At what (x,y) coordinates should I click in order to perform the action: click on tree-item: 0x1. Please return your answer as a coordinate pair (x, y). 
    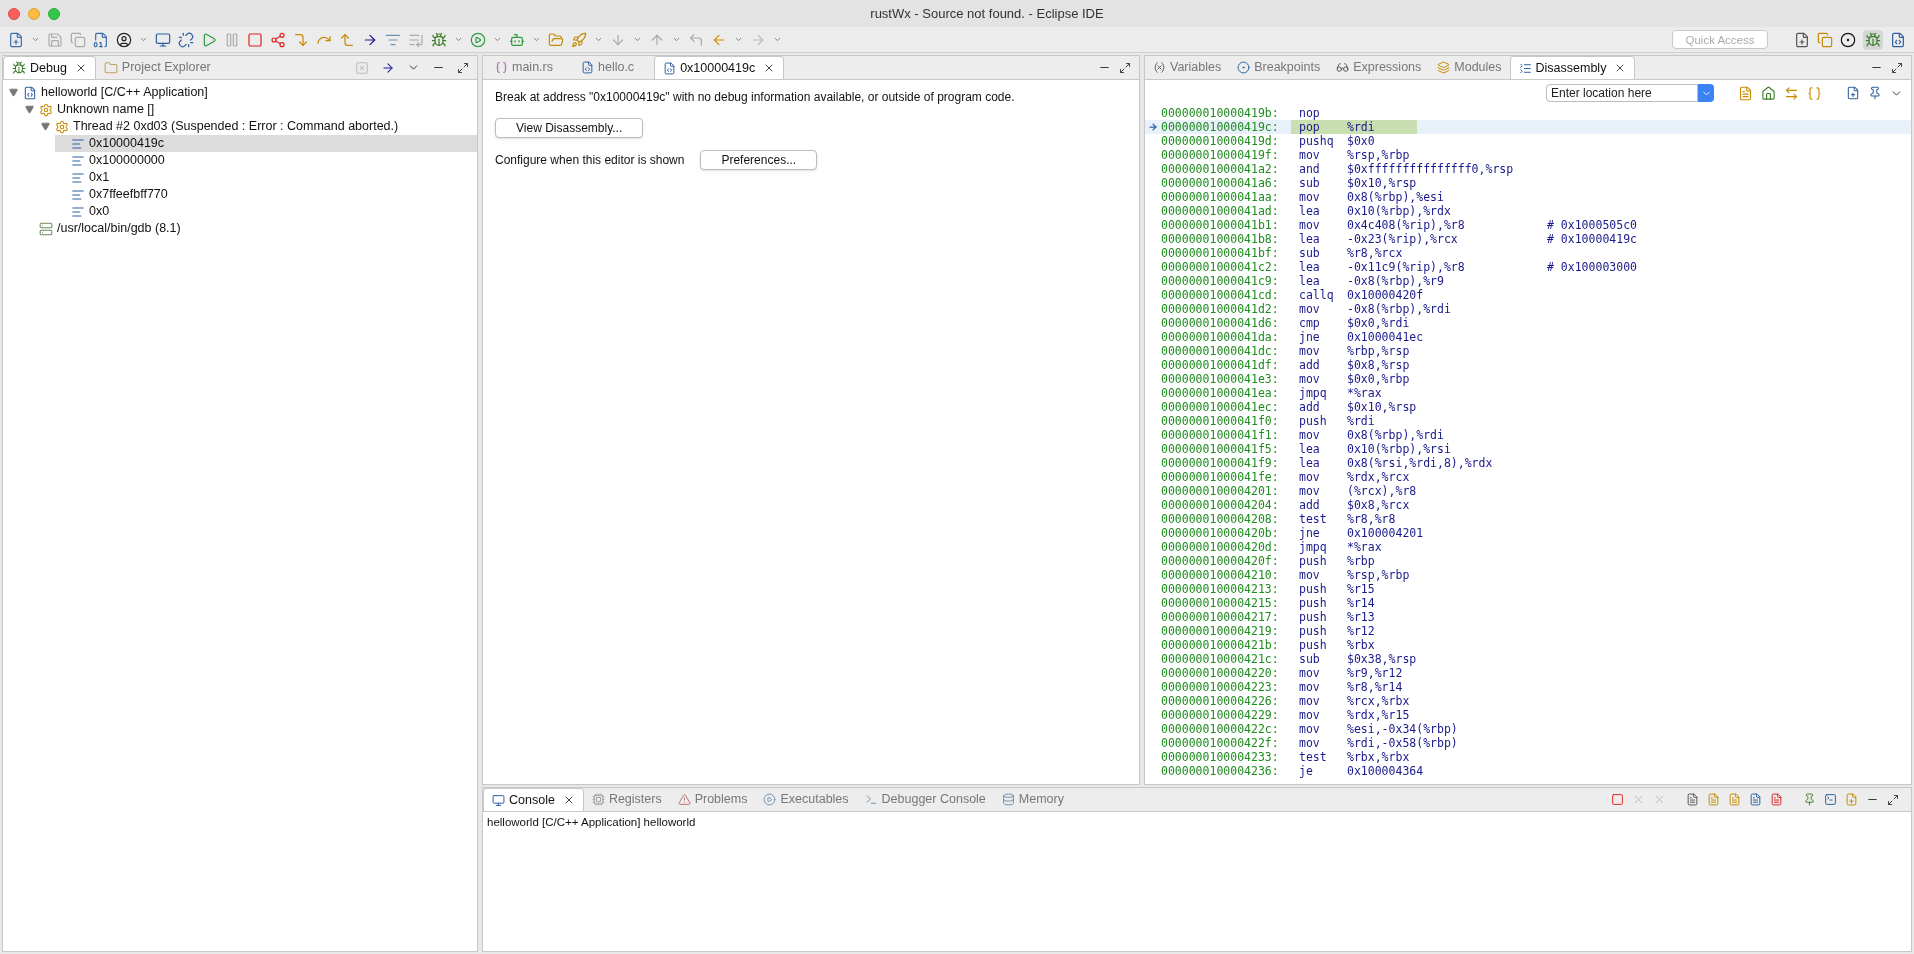
    Looking at the image, I should click on (266, 177).